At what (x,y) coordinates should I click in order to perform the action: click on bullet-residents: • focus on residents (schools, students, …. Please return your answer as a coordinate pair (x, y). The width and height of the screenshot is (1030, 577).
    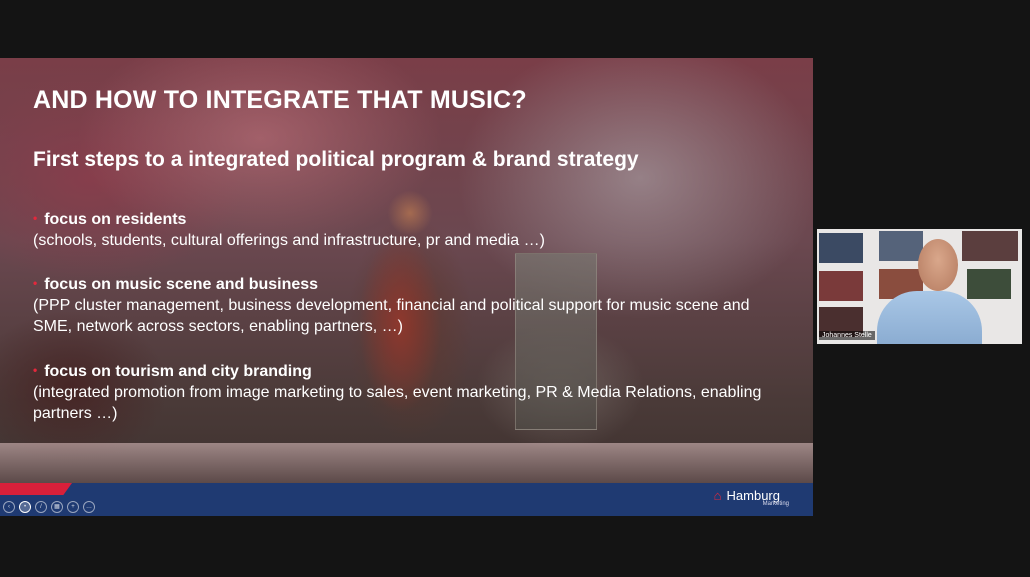
    Looking at the image, I should click on (289, 229).